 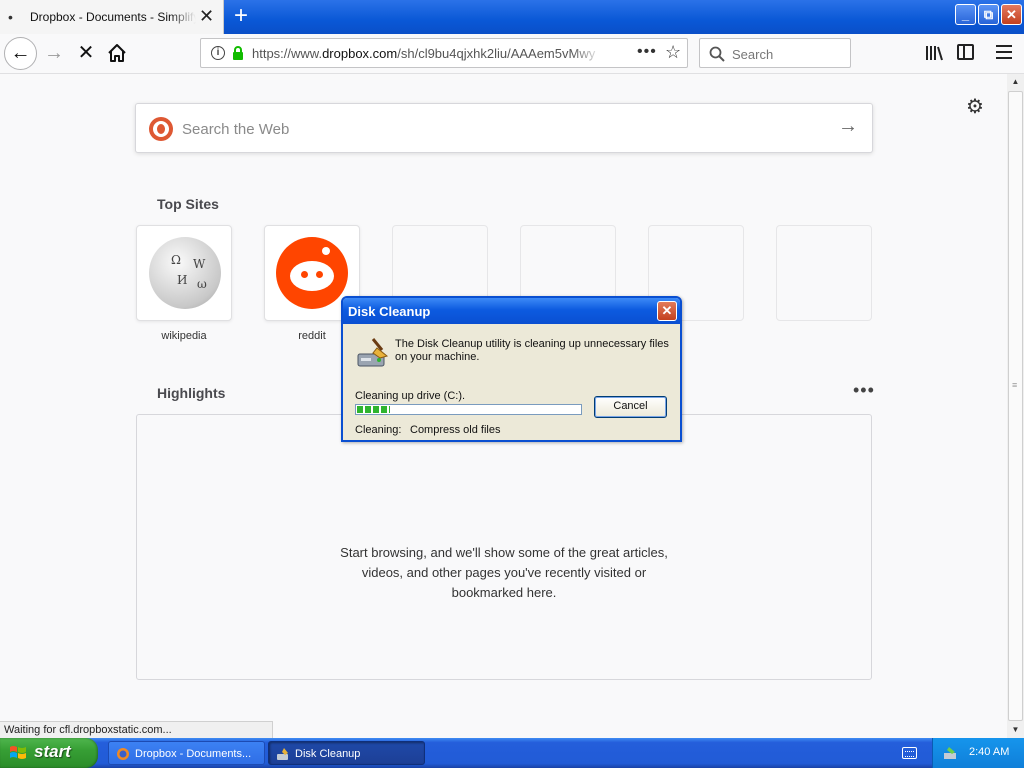 What do you see at coordinates (496, 53) in the screenshot?
I see `url-path: /sh/cl9bu4qjxhk2liu/AAAem5vMwy` at bounding box center [496, 53].